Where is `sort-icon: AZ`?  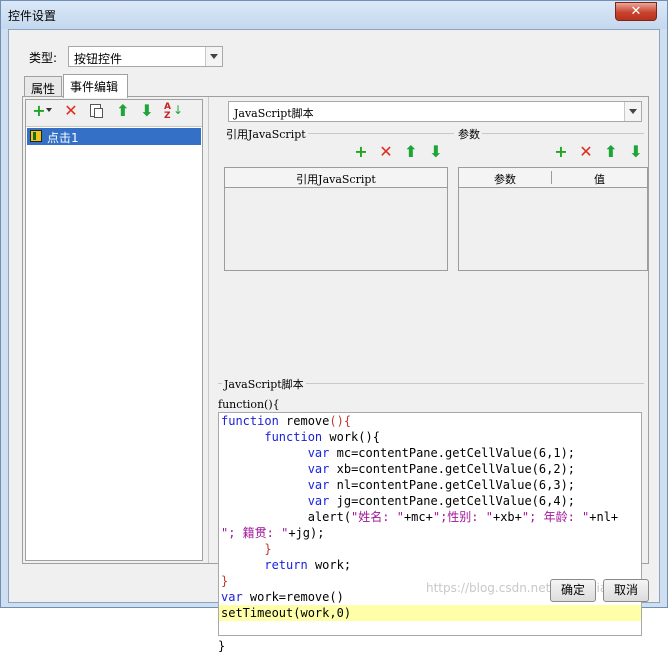
sort-icon: AZ is located at coordinates (167, 112).